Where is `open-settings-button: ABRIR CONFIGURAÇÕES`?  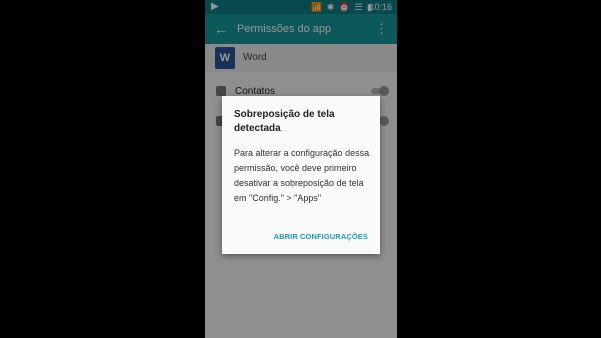 open-settings-button: ABRIR CONFIGURAÇÕES is located at coordinates (321, 237).